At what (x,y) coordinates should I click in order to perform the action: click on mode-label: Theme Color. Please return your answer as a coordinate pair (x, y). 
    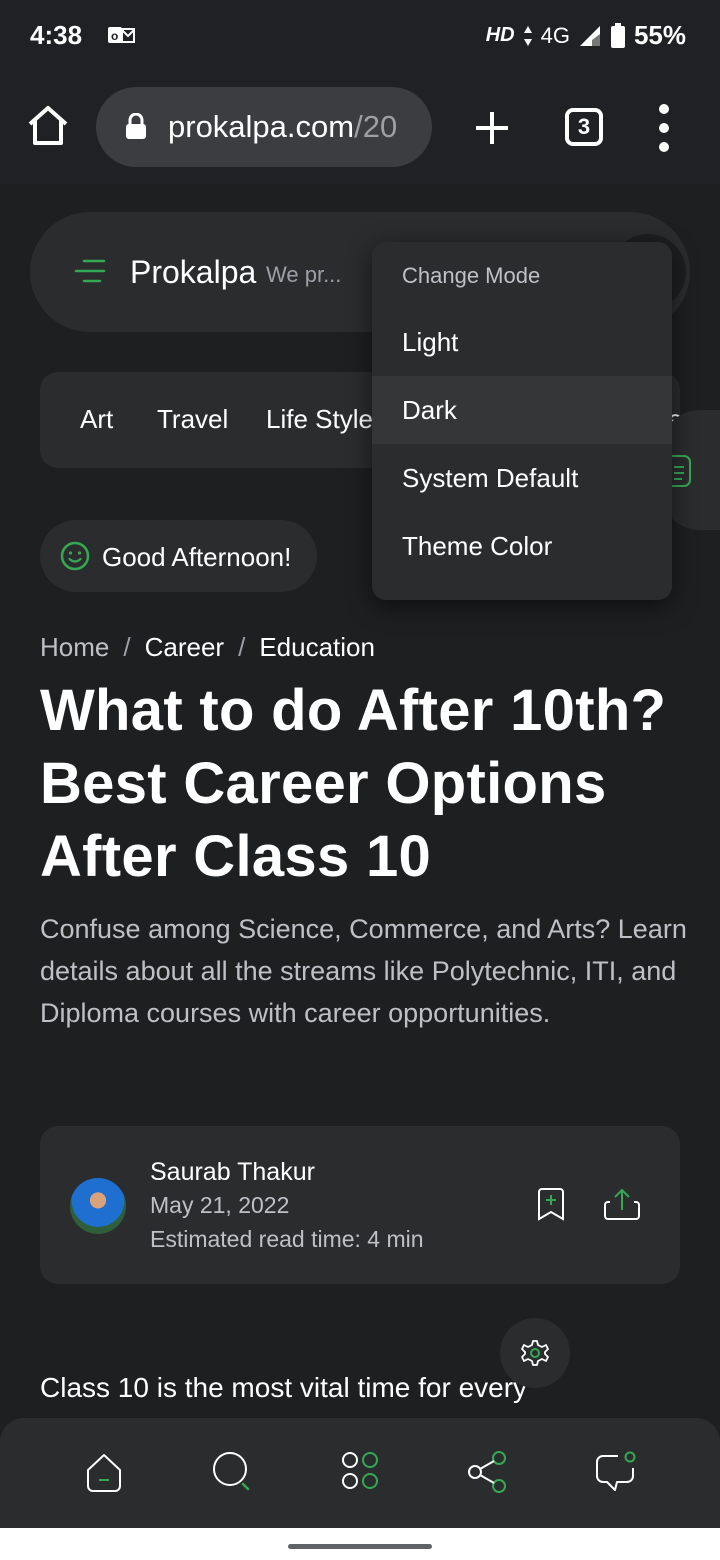
    Looking at the image, I should click on (477, 546).